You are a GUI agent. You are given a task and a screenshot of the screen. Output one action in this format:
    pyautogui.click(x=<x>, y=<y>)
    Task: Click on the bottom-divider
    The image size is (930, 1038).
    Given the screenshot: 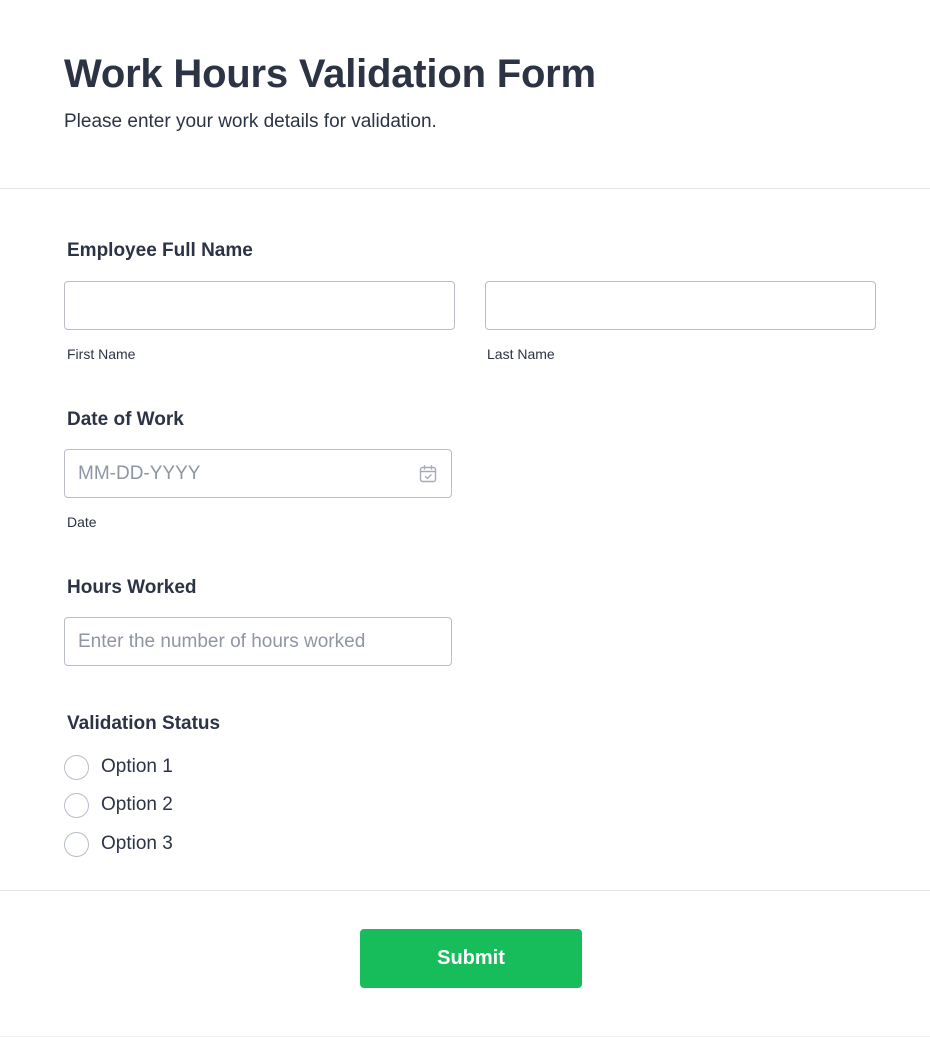 What is the action you would take?
    pyautogui.click(x=465, y=1036)
    